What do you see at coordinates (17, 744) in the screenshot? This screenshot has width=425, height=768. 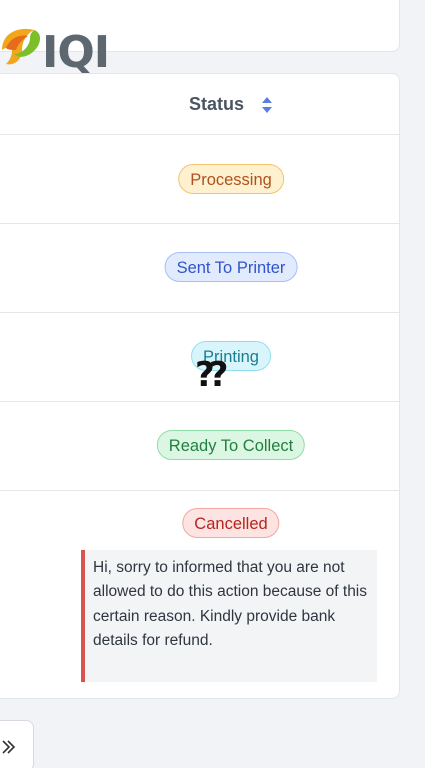 I see `last-page-button` at bounding box center [17, 744].